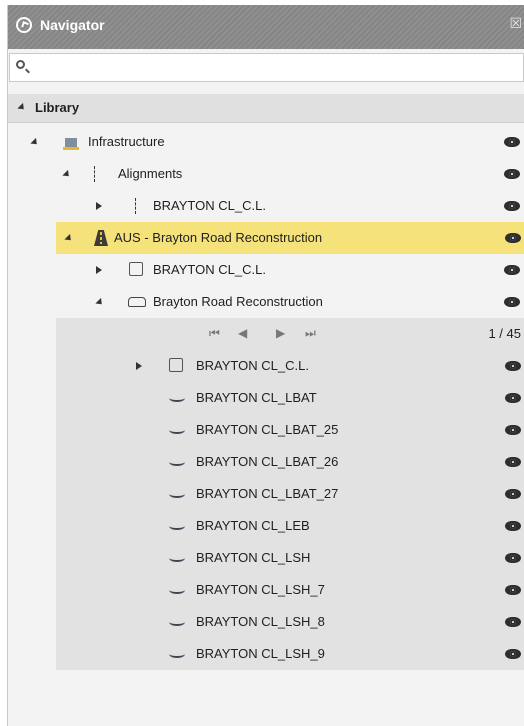 This screenshot has width=524, height=726. Describe the element at coordinates (20, 64) in the screenshot. I see `search-icon` at that location.